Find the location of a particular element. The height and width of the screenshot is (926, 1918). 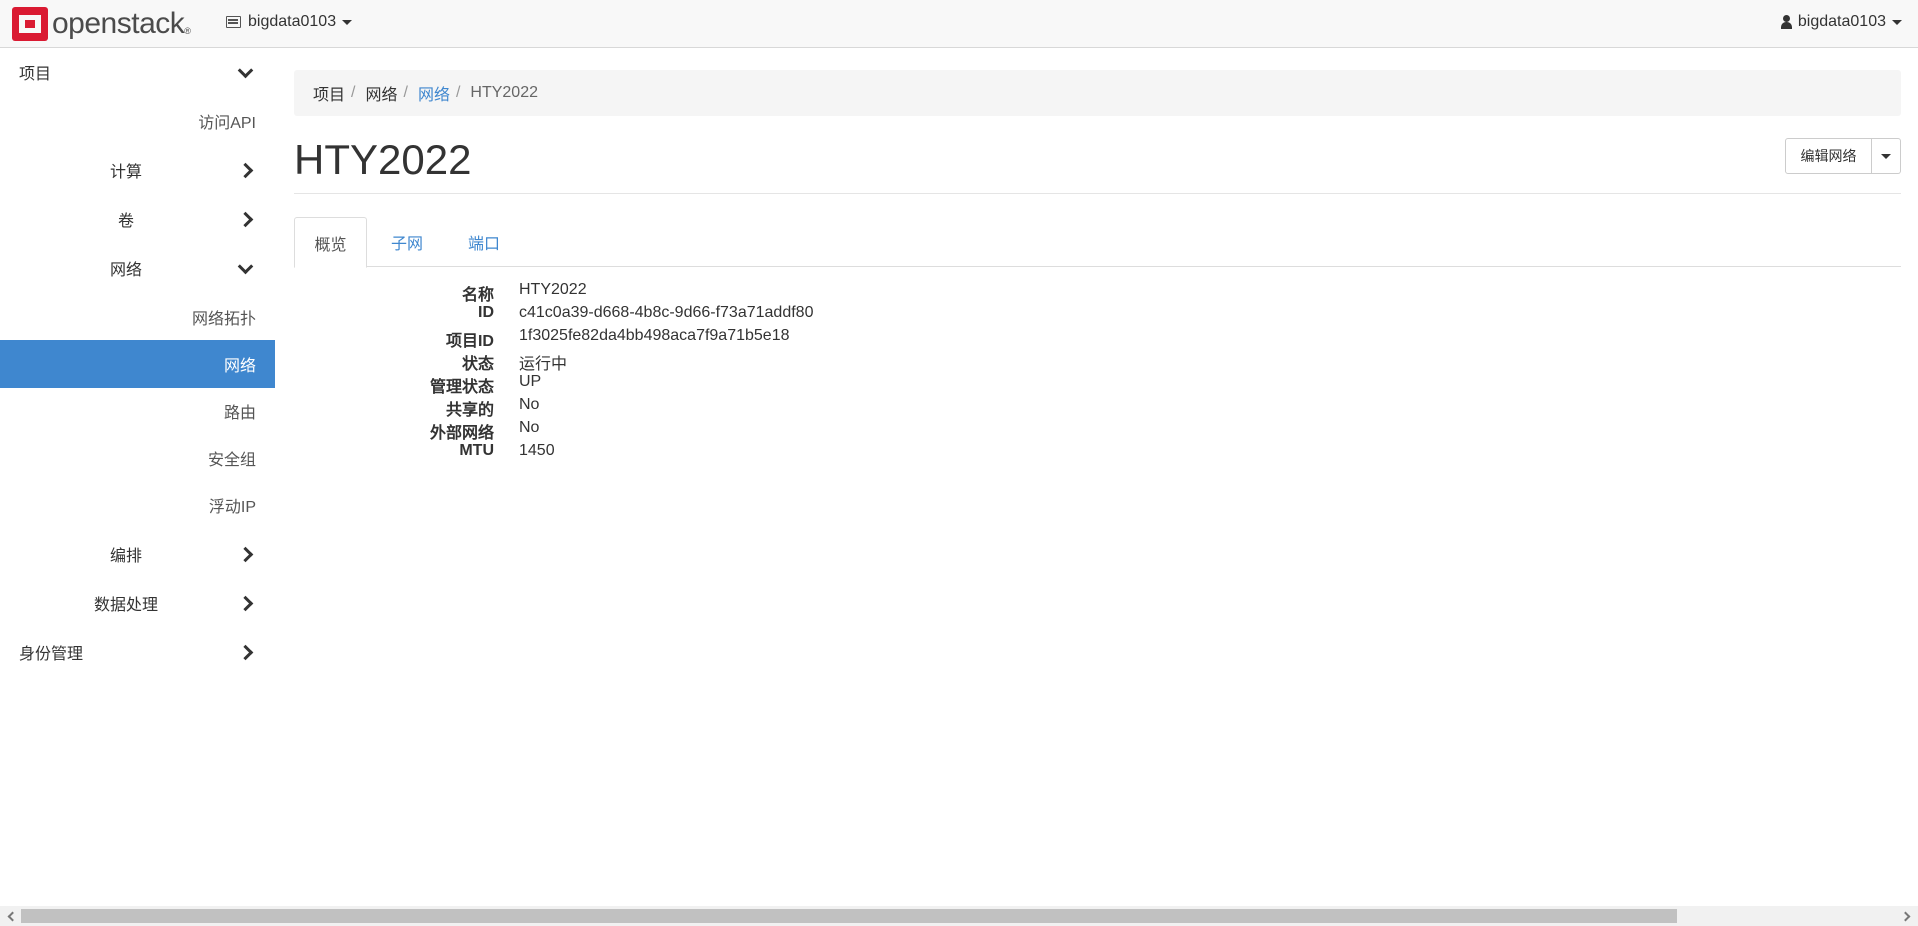

detail-row-admin-state: 管理状态 UP is located at coordinates (744, 384).